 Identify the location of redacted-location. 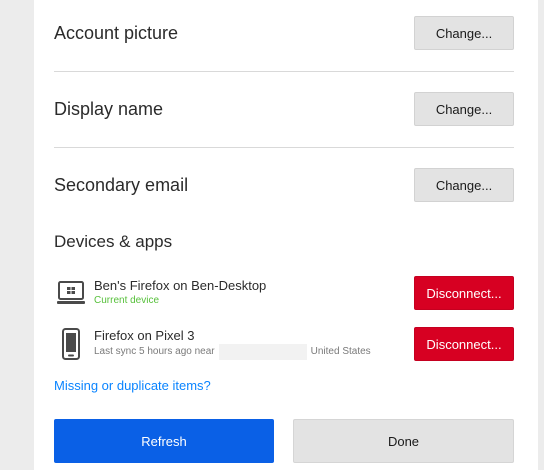
(262, 352).